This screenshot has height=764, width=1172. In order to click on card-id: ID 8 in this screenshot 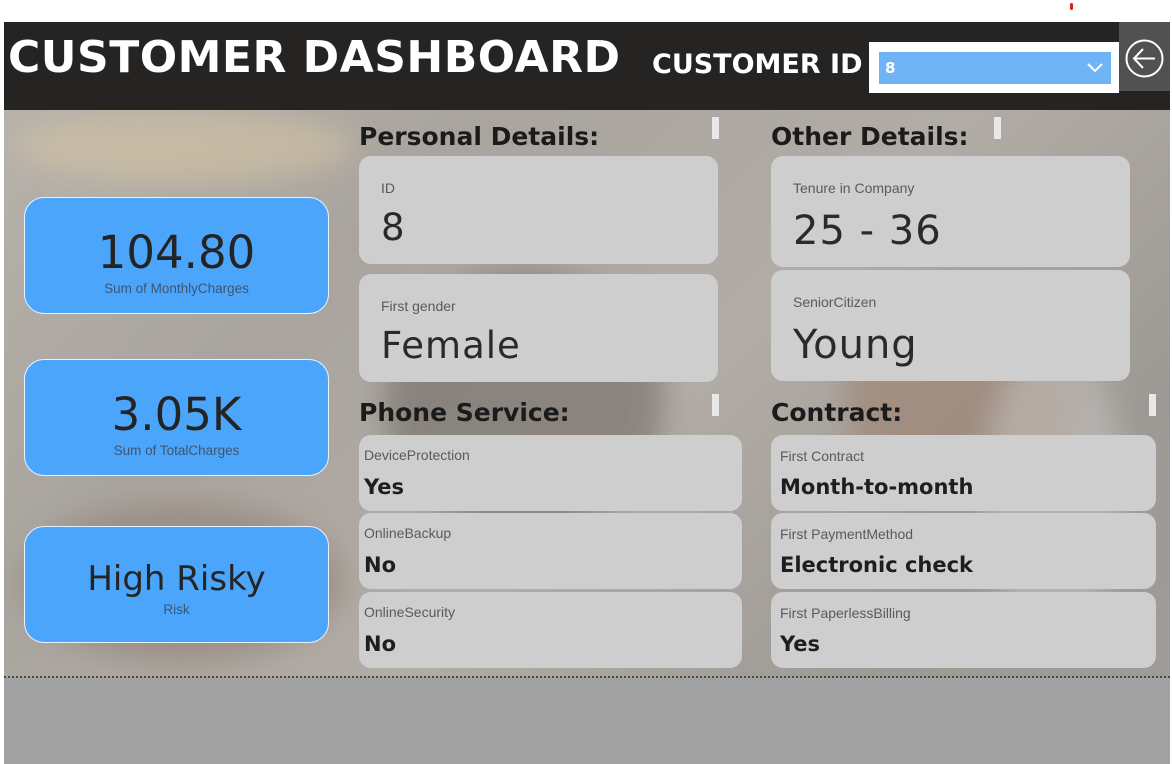, I will do `click(538, 210)`.